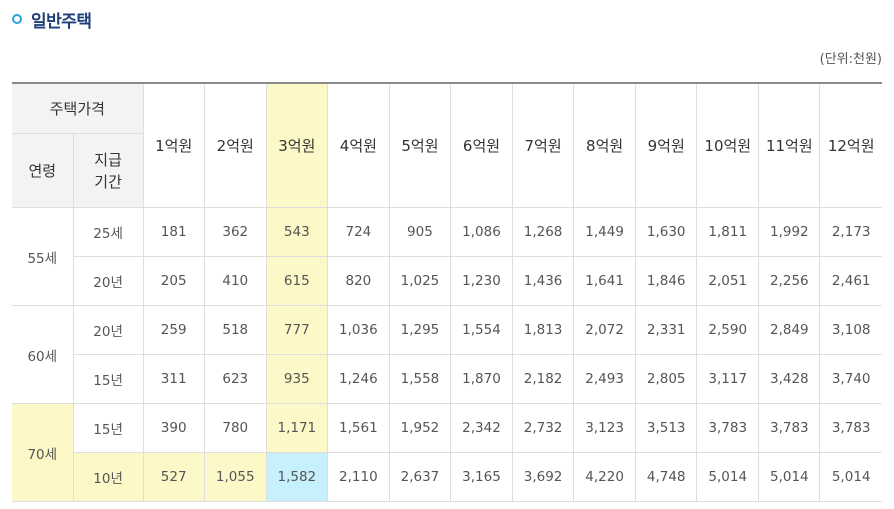  What do you see at coordinates (108, 181) in the screenshot?
I see `payment-term-header-line: 기간` at bounding box center [108, 181].